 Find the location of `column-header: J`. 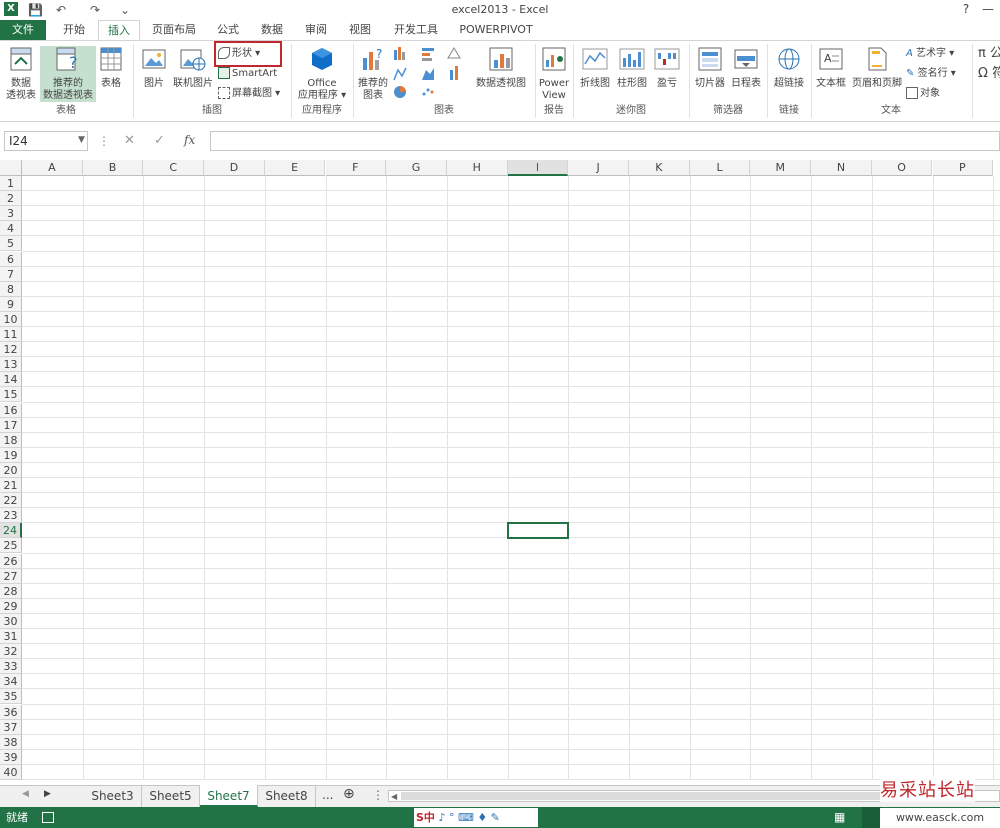

column-header: J is located at coordinates (598, 168).